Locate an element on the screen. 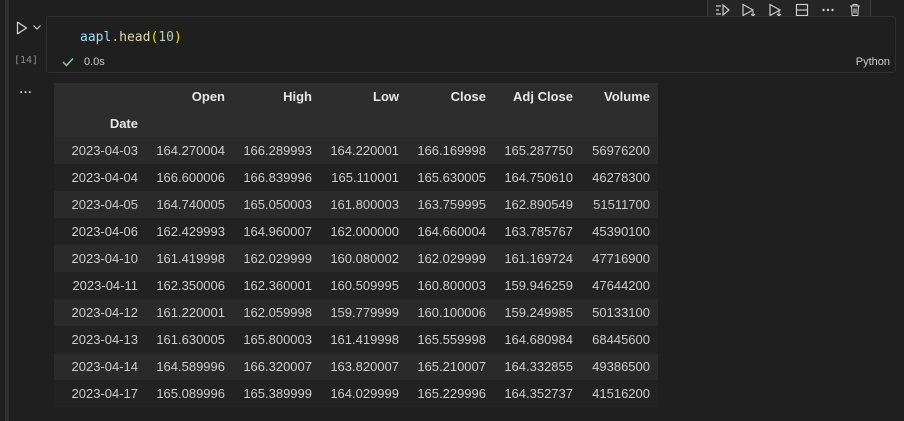 The image size is (904, 421). table-cell: 166.320007 is located at coordinates (276, 366).